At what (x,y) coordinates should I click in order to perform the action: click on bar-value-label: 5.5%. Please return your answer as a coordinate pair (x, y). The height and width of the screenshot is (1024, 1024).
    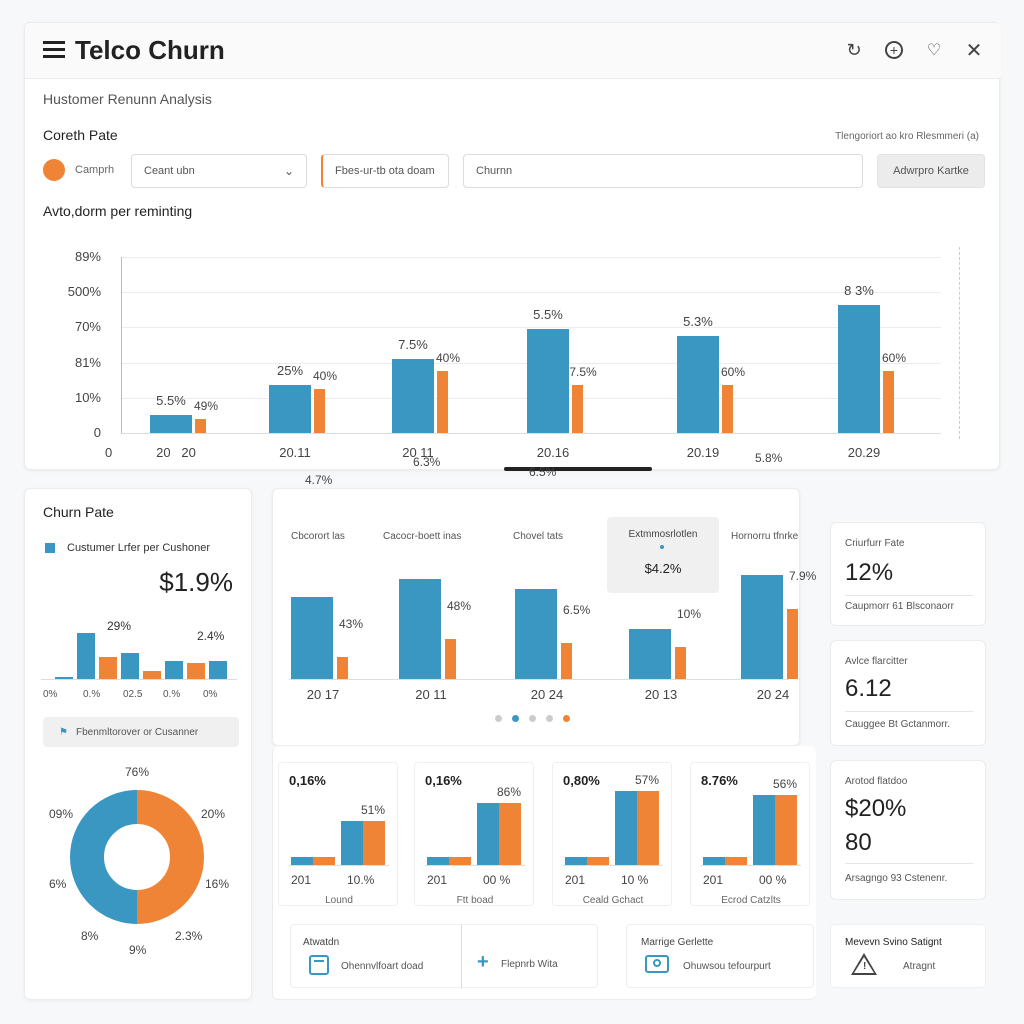
    Looking at the image, I should click on (548, 314).